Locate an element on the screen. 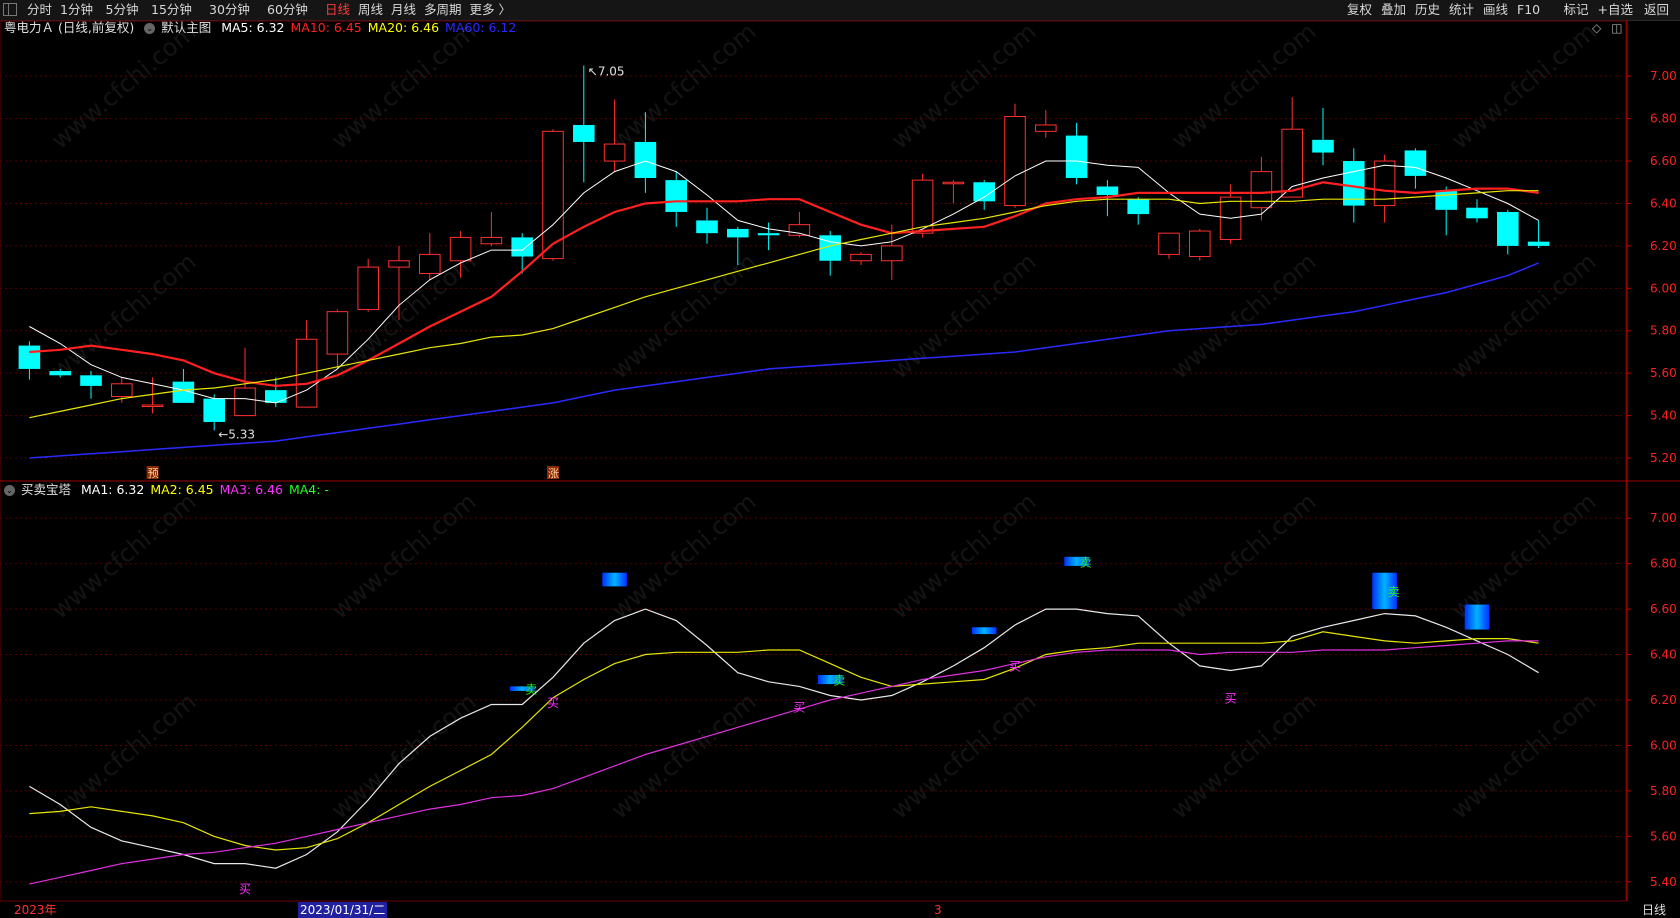 This screenshot has width=1680, height=918. main-tick-label: 5.20 is located at coordinates (1663, 458).